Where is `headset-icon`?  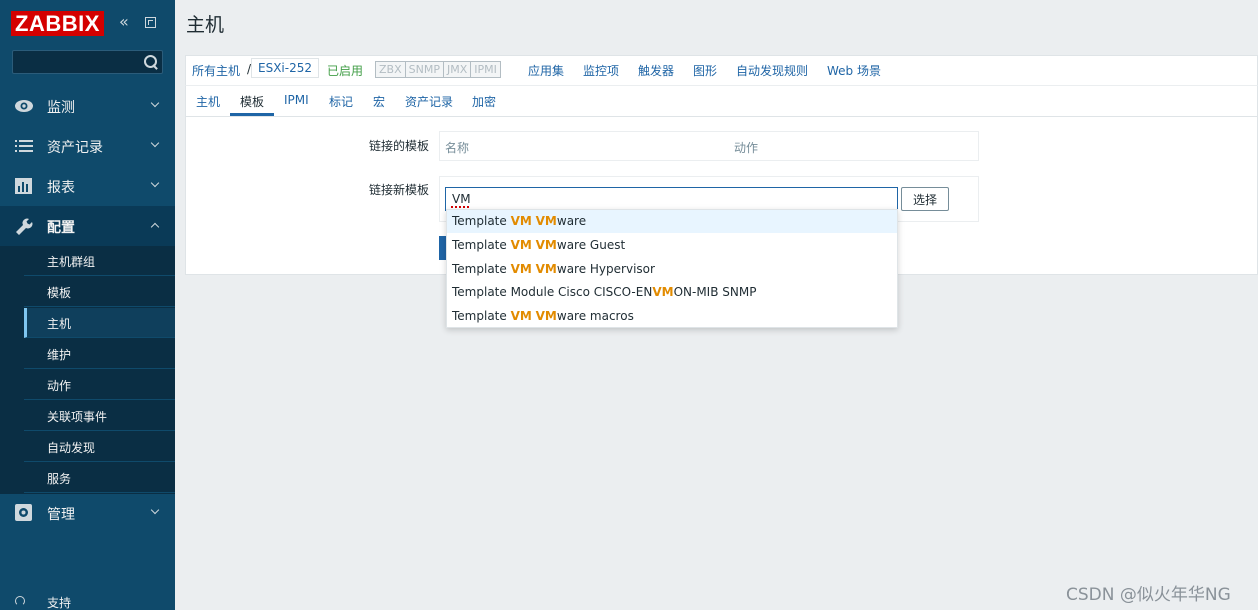
headset-icon is located at coordinates (20, 601).